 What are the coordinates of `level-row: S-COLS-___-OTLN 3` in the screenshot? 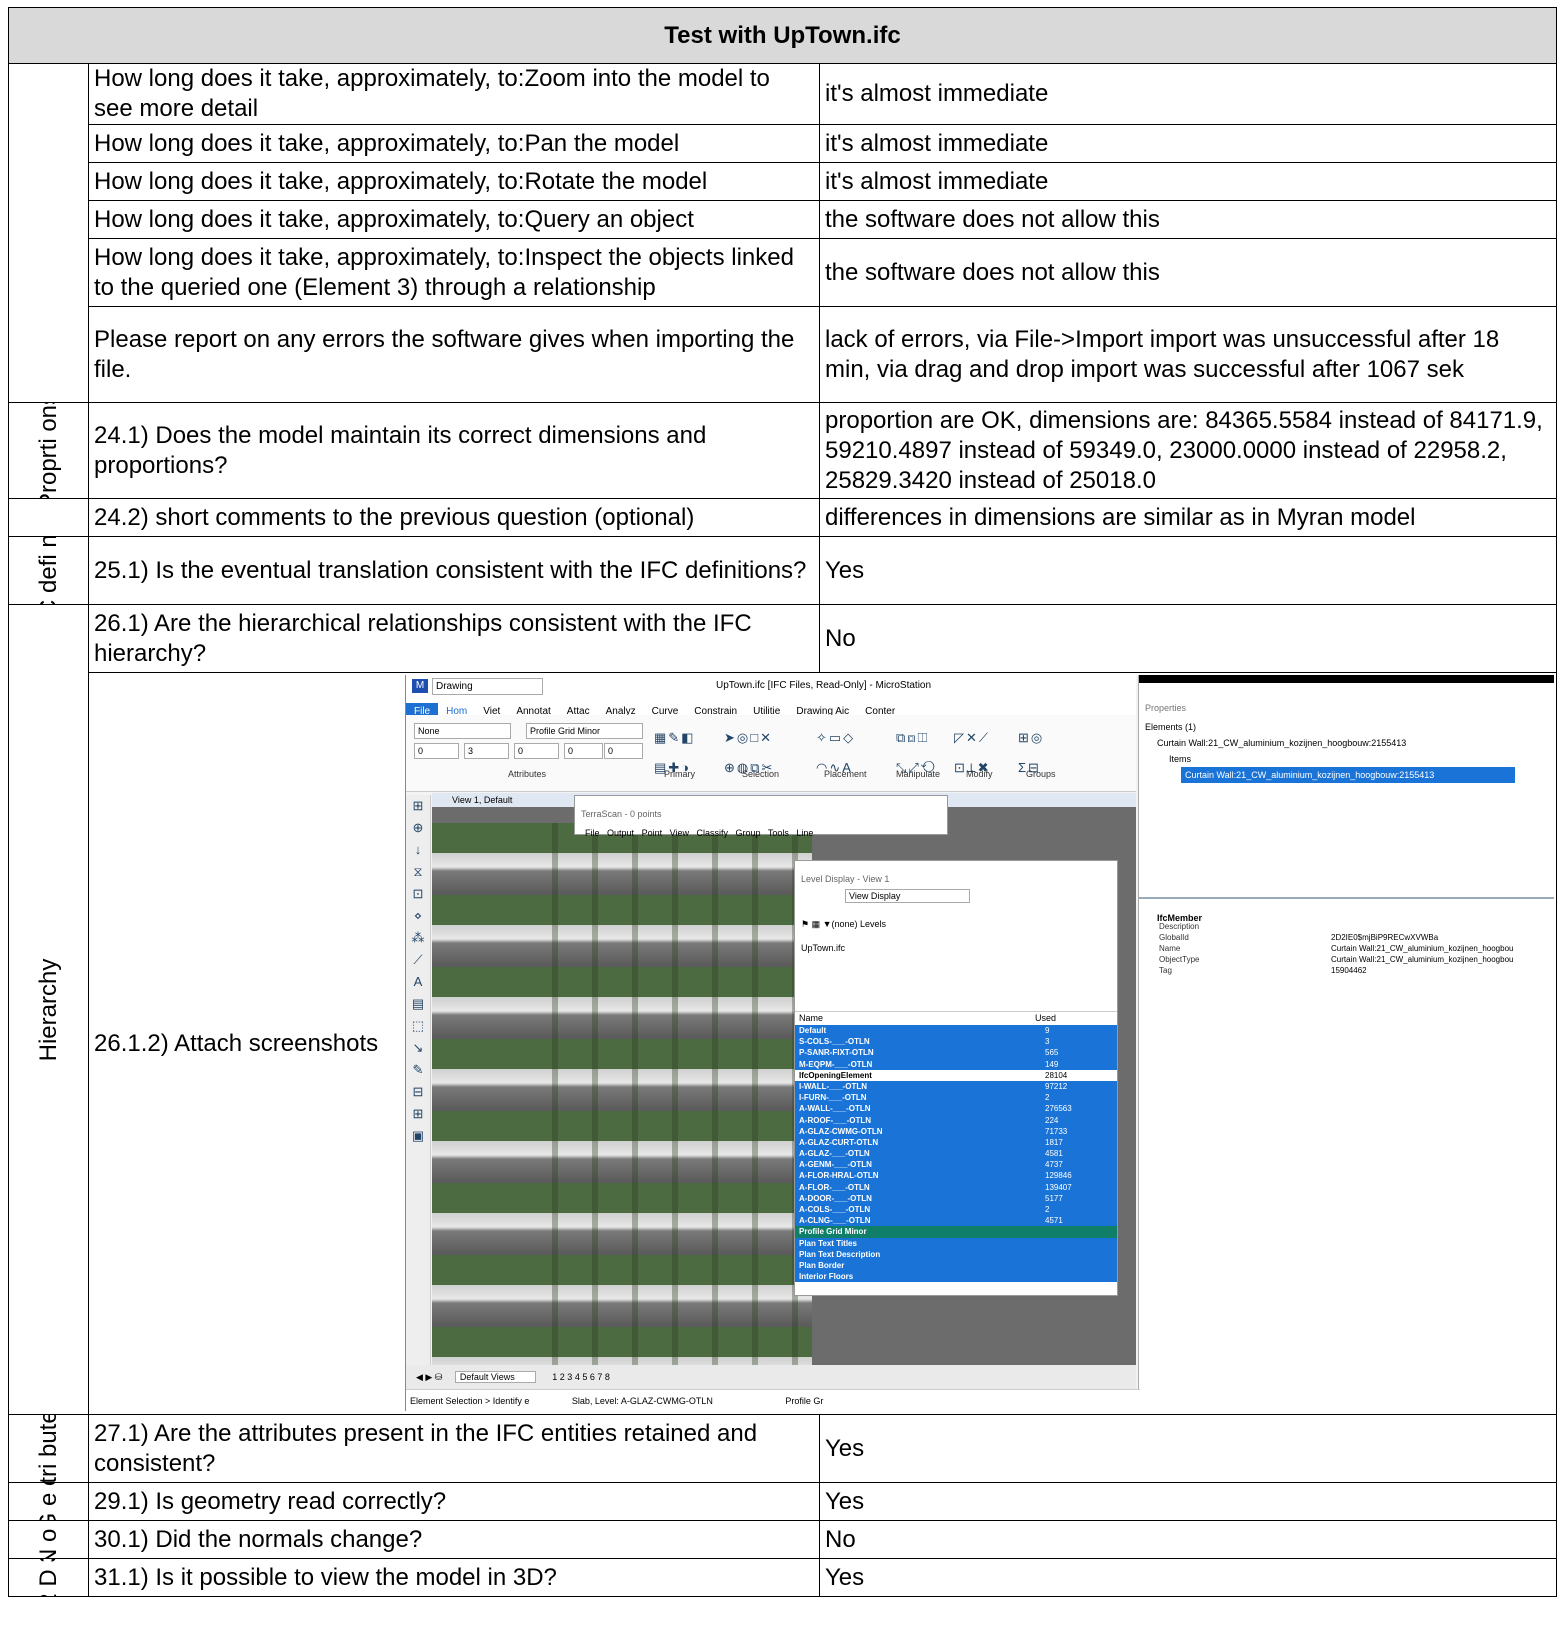 It's located at (956, 1042).